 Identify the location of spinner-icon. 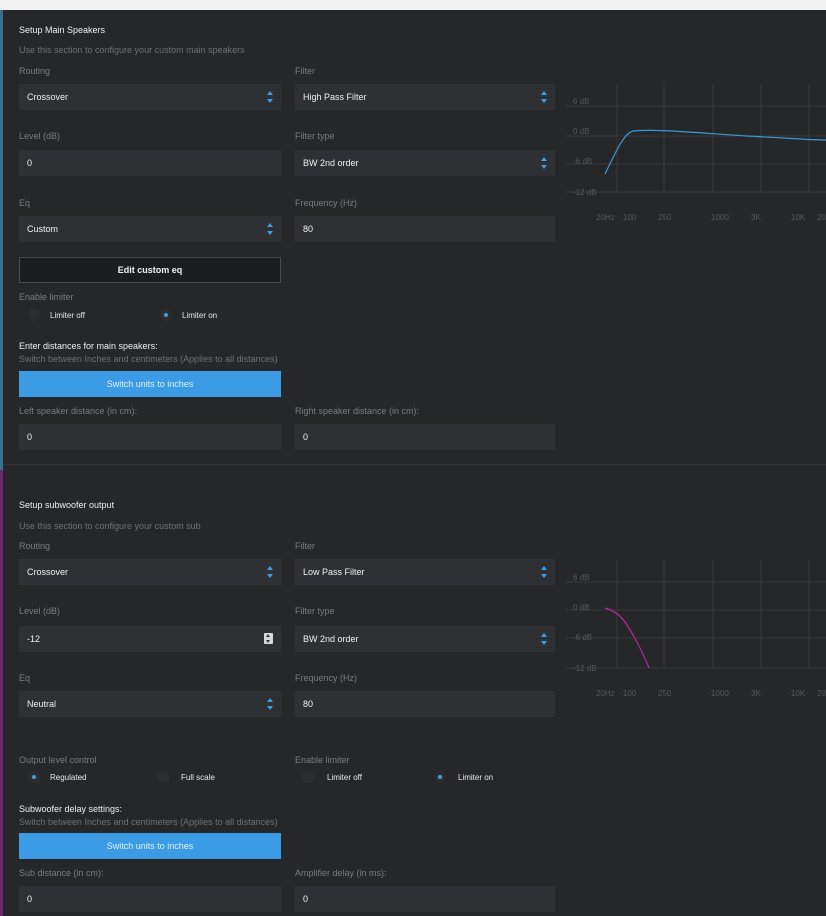
(268, 638).